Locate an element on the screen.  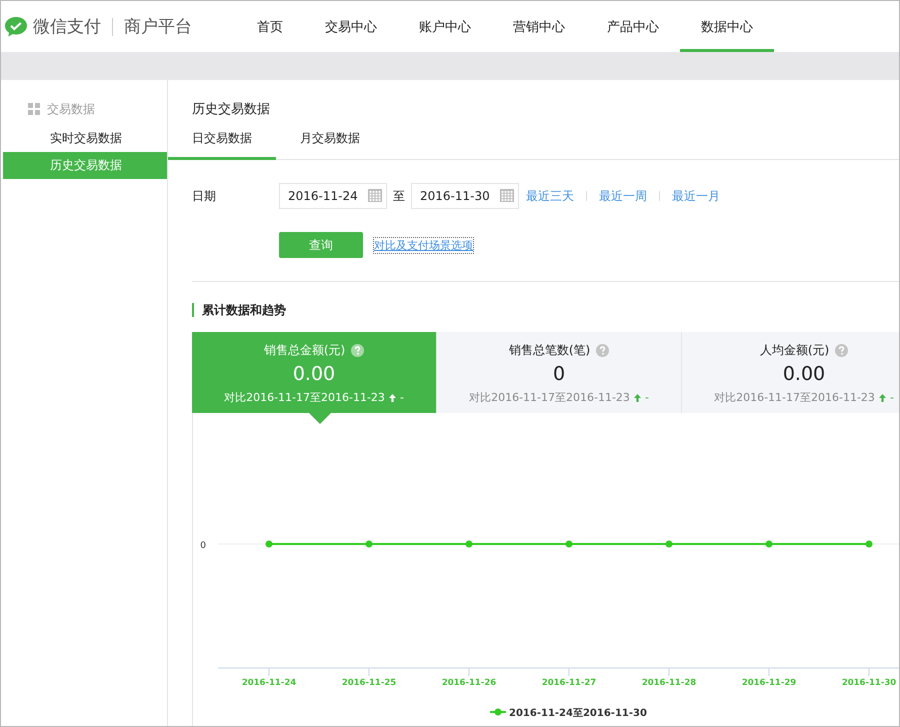
legend-line-icon is located at coordinates (498, 712).